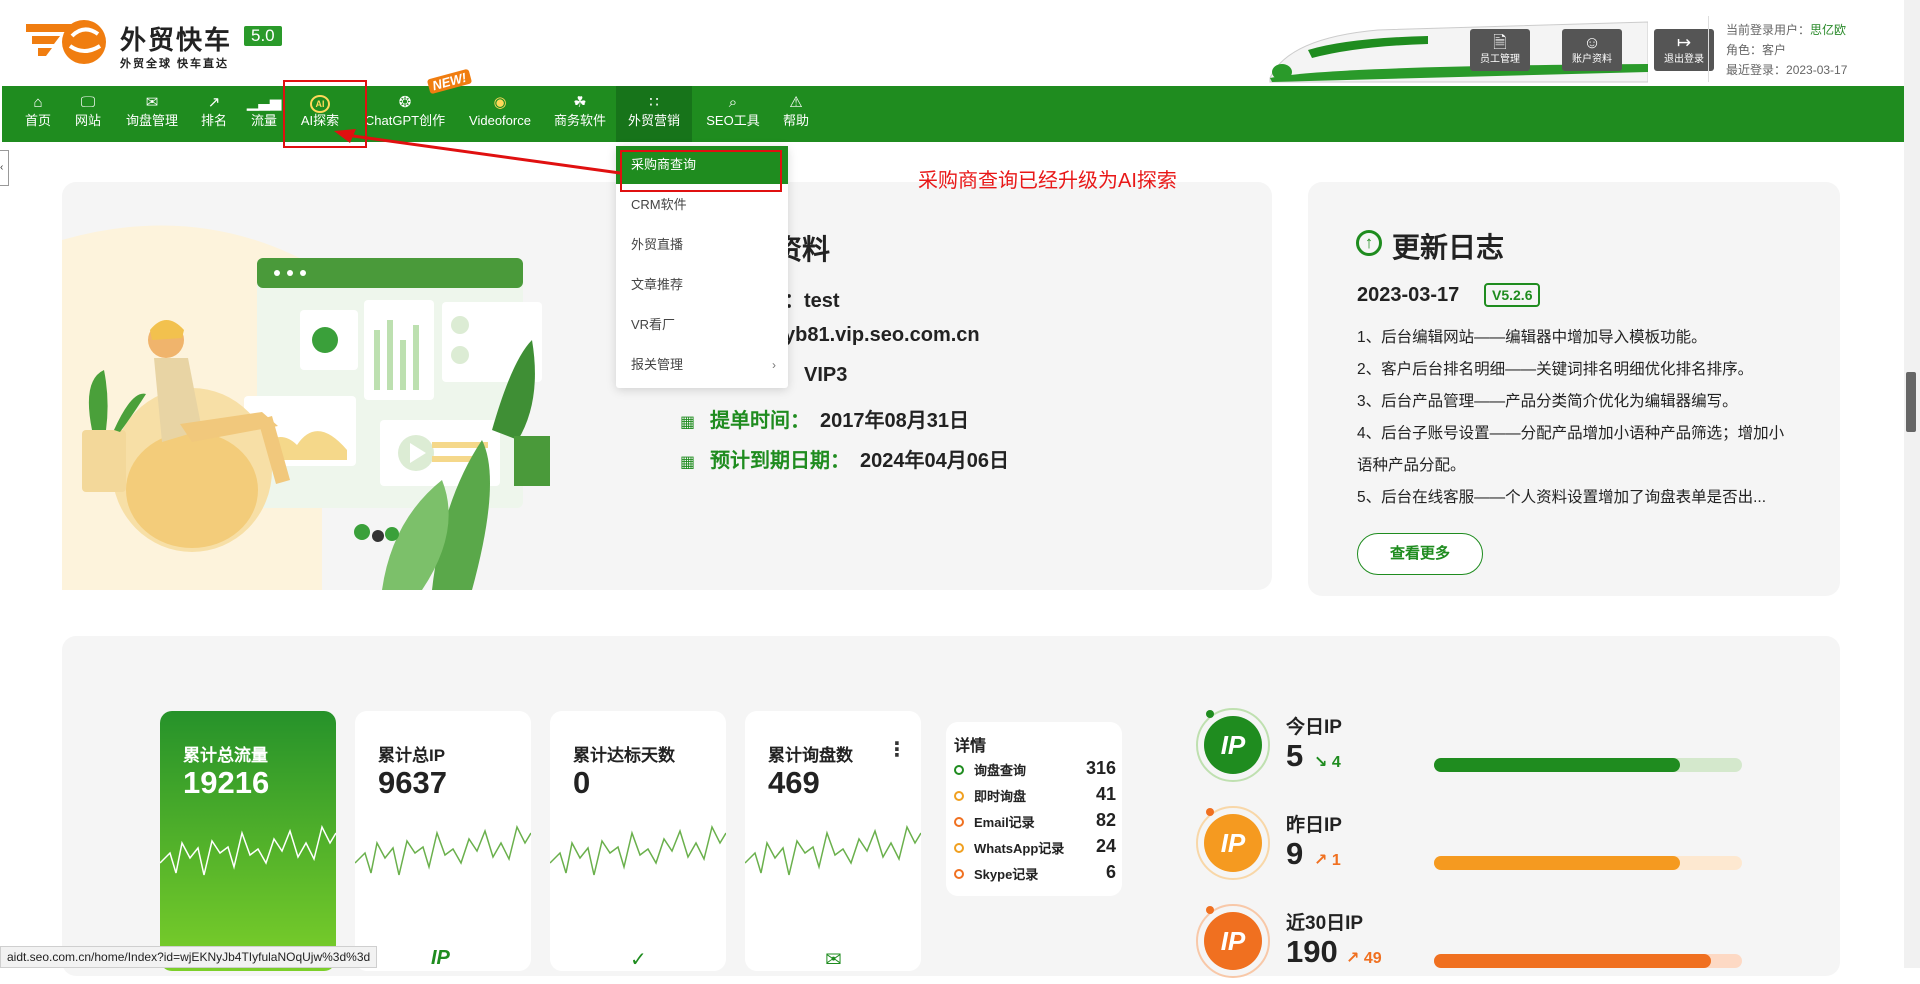 The height and width of the screenshot is (984, 1920). What do you see at coordinates (1774, 50) in the screenshot?
I see `role-value: 客户` at bounding box center [1774, 50].